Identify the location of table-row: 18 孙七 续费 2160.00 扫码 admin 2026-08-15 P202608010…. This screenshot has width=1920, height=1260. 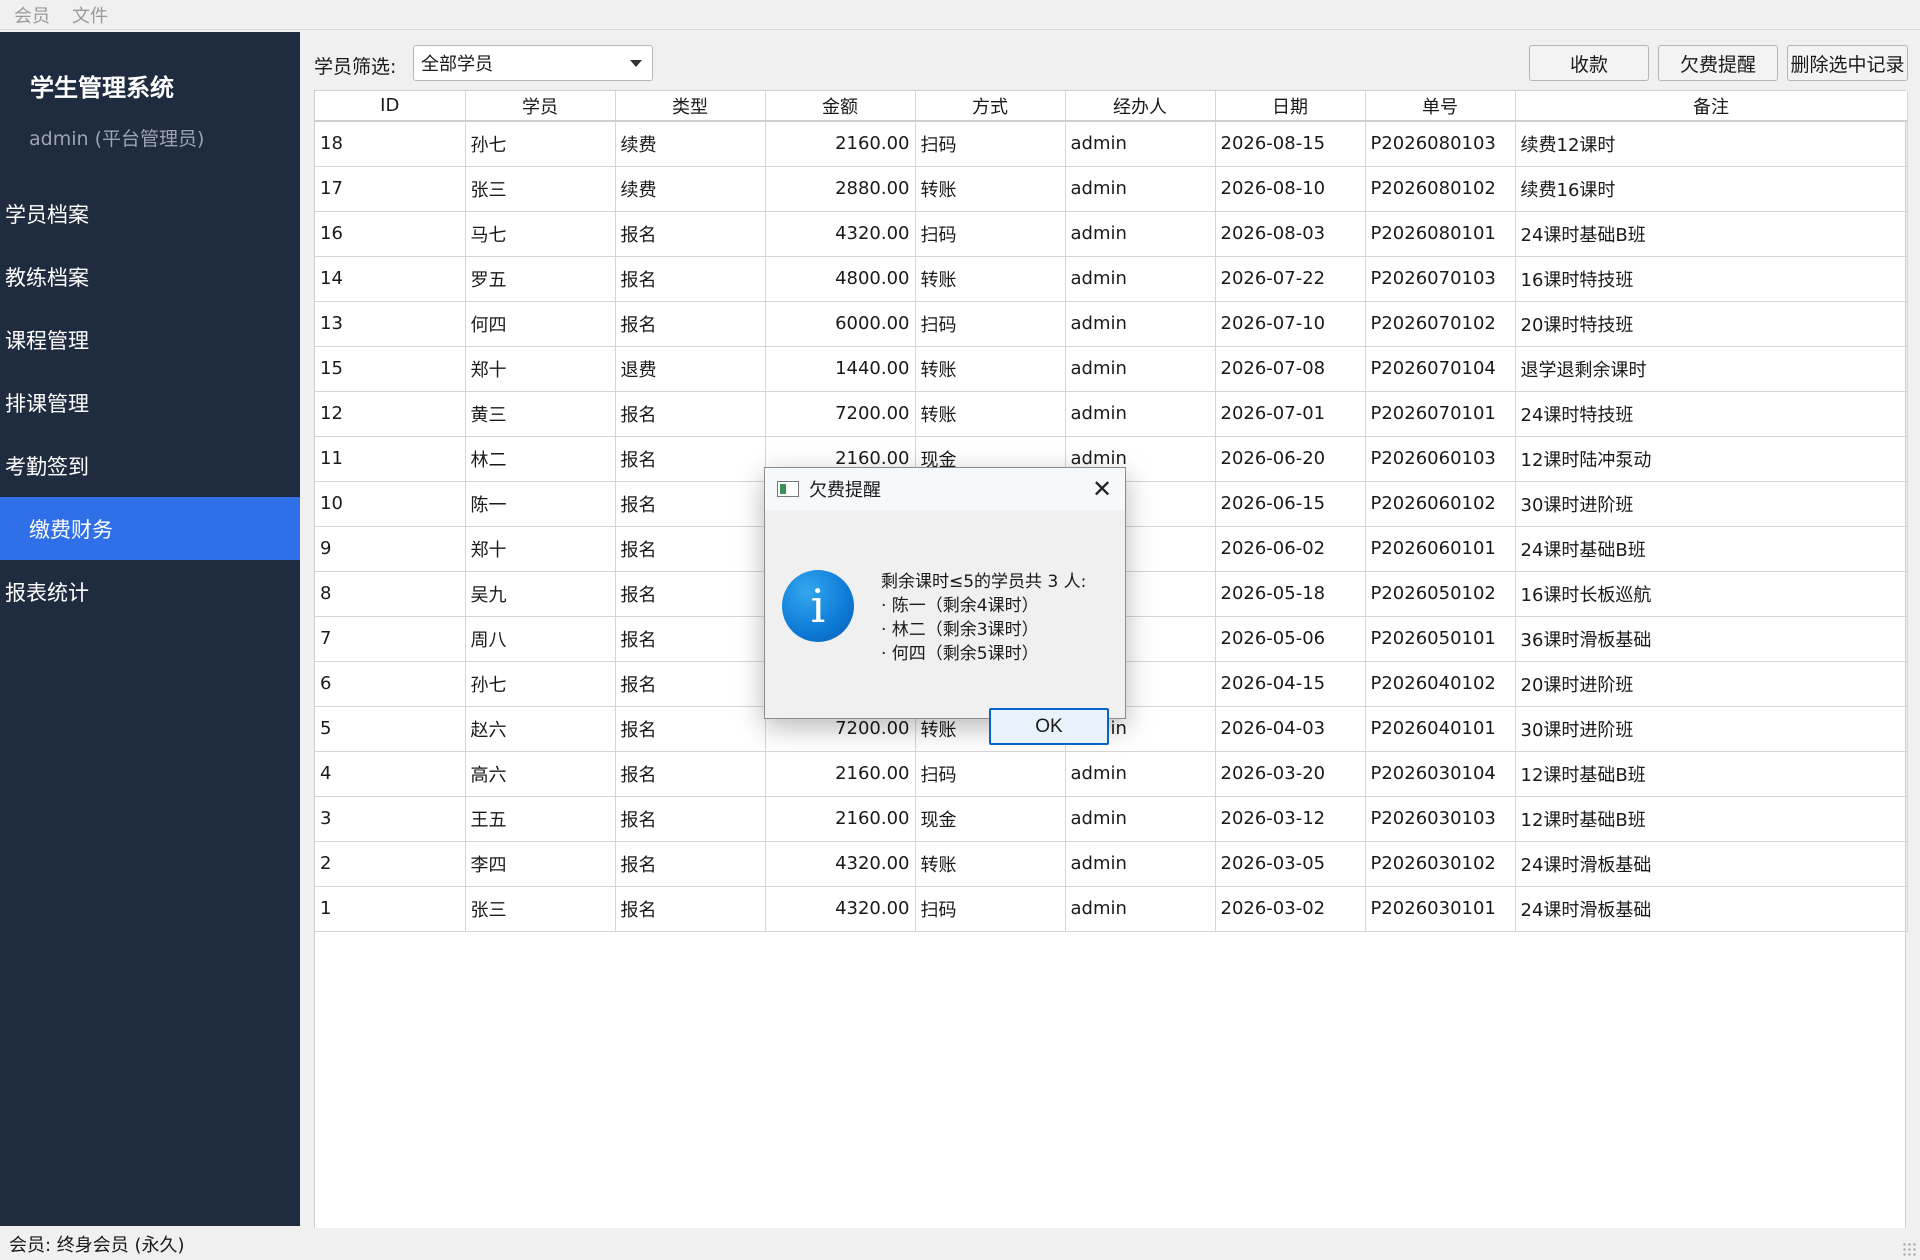
(1111, 144).